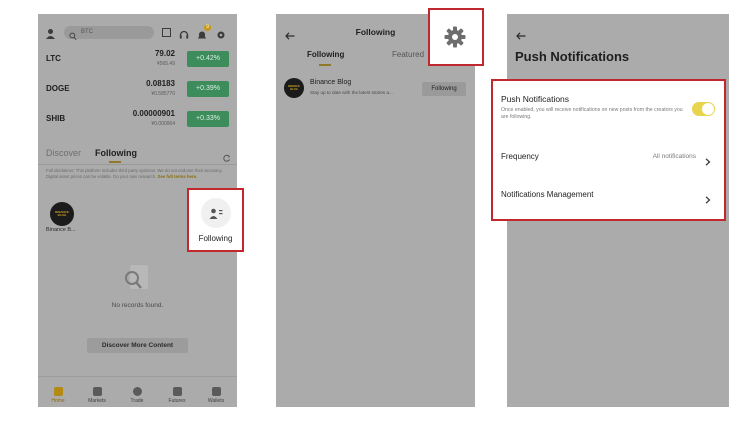  I want to click on coin-name: SHIB, so click(56, 118).